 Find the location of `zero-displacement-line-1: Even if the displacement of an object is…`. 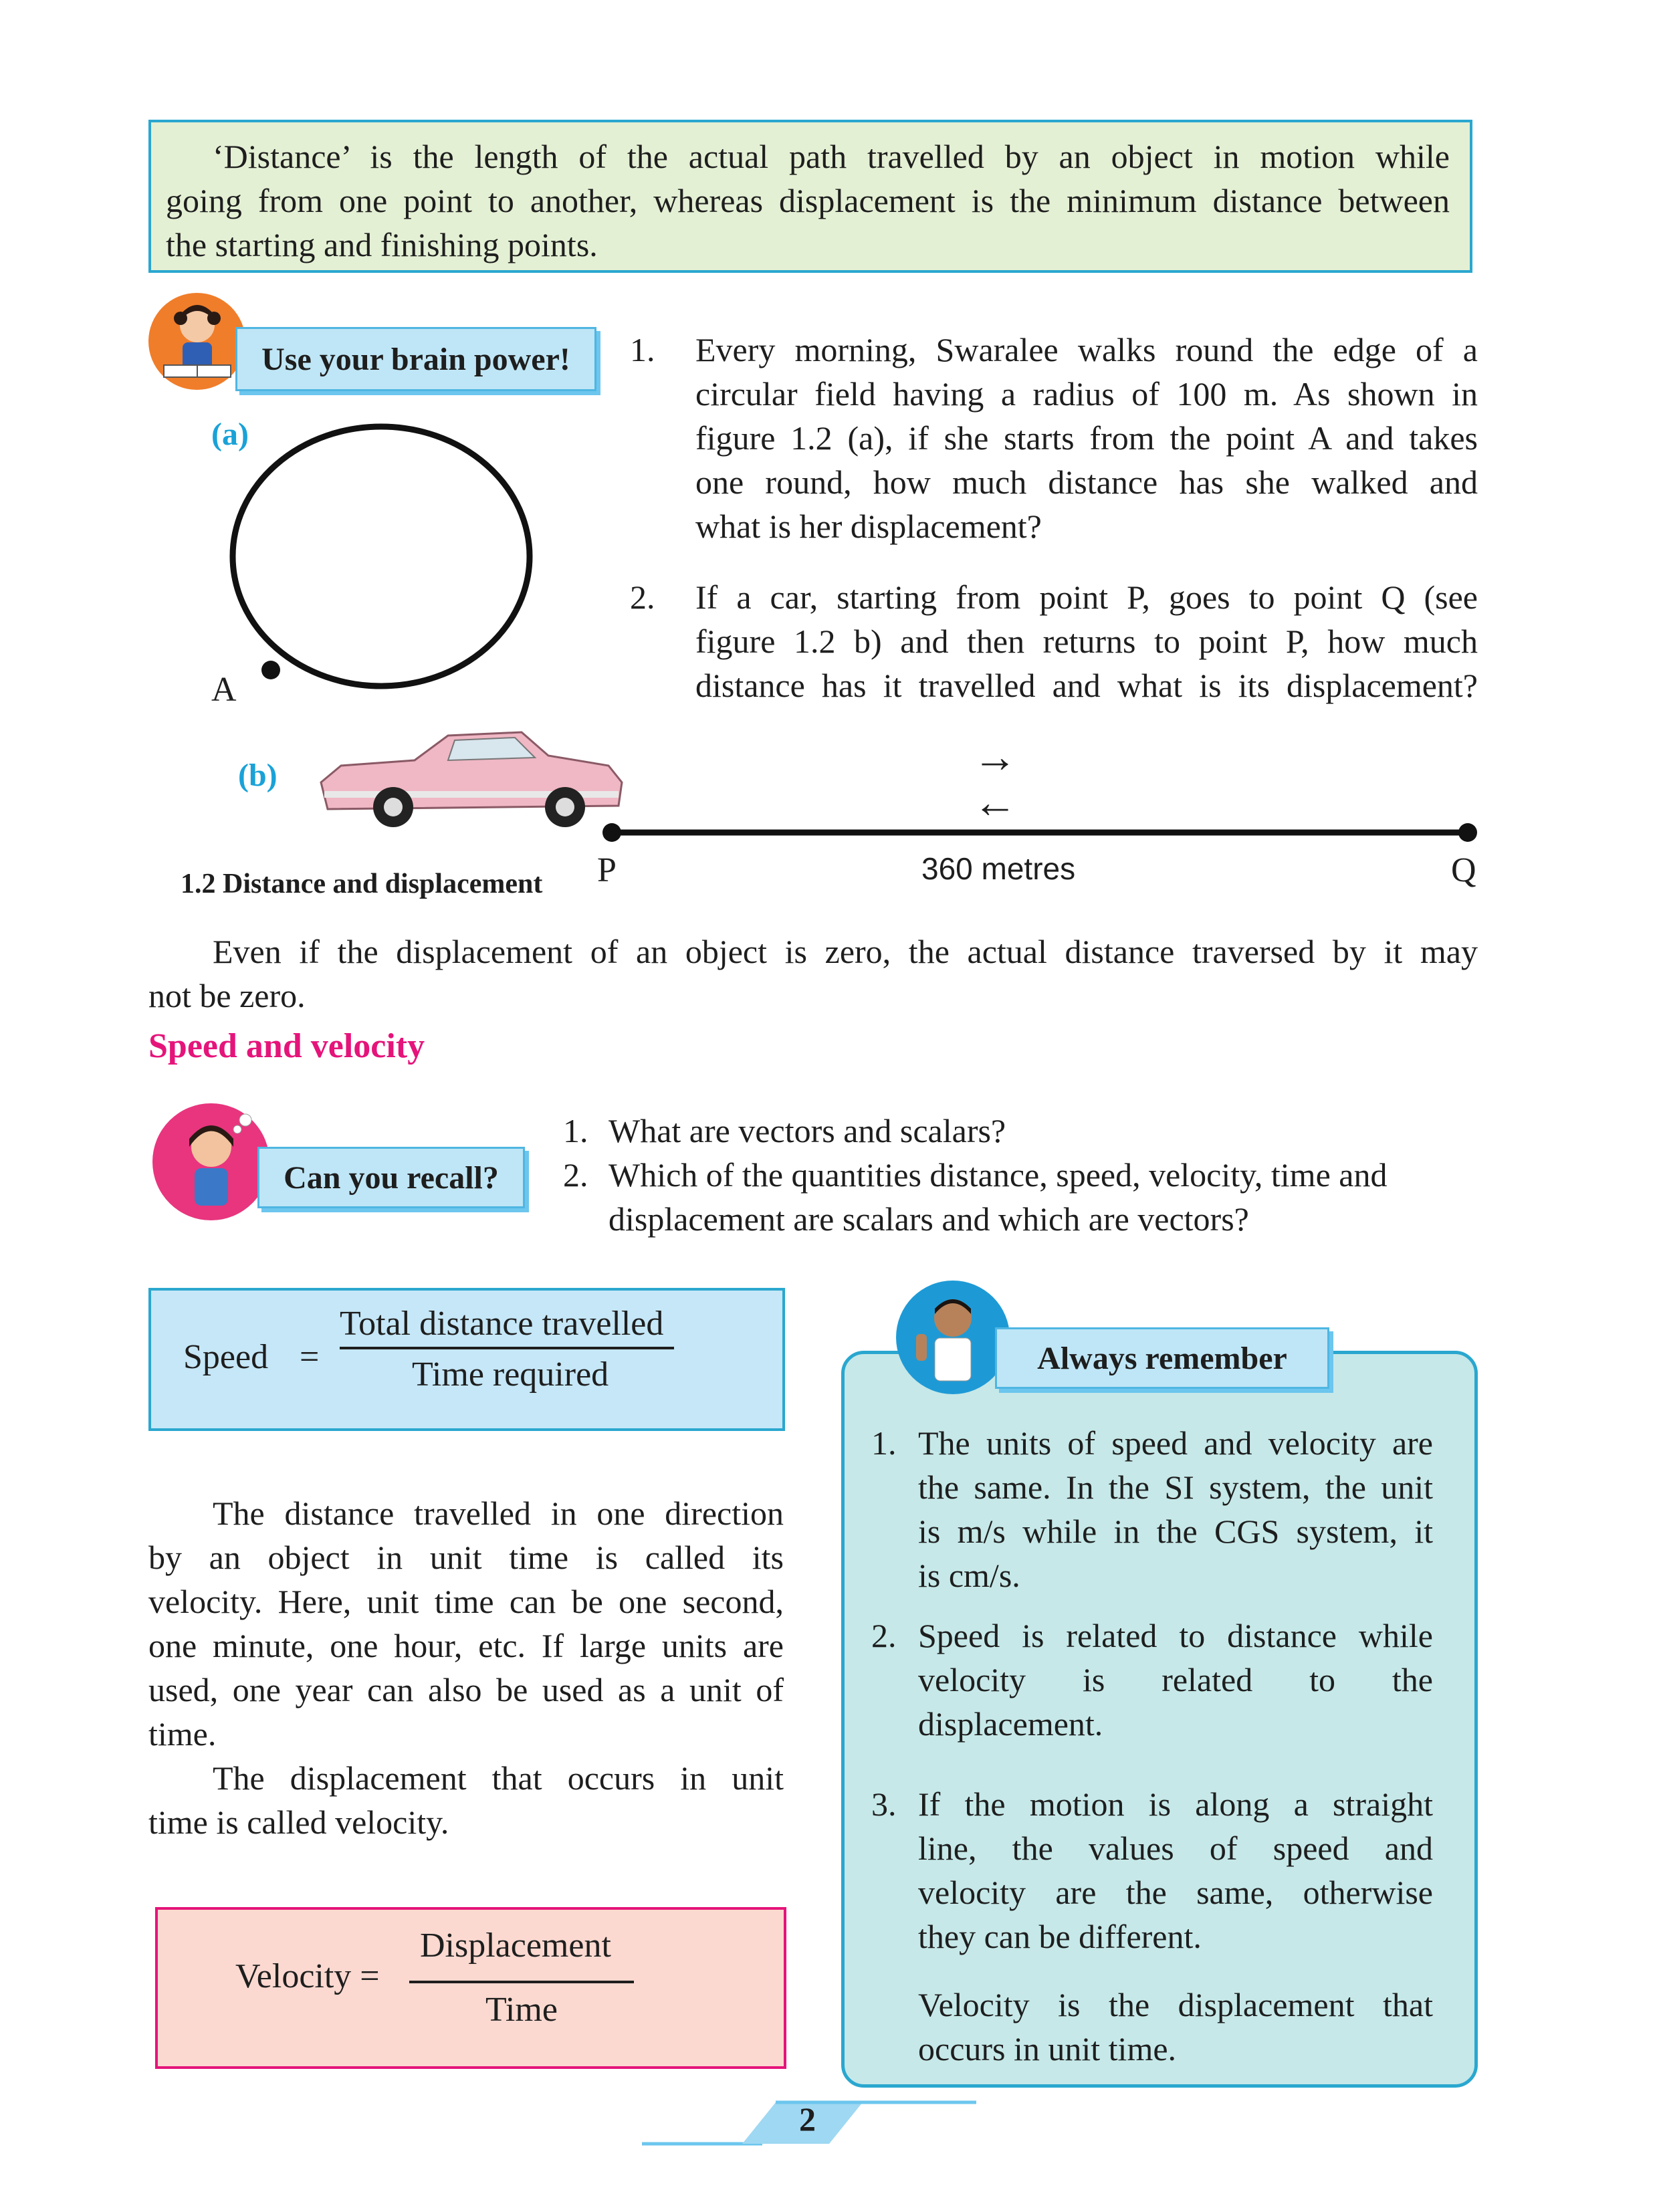

zero-displacement-line-1: Even if the displacement of an object is… is located at coordinates (845, 951).